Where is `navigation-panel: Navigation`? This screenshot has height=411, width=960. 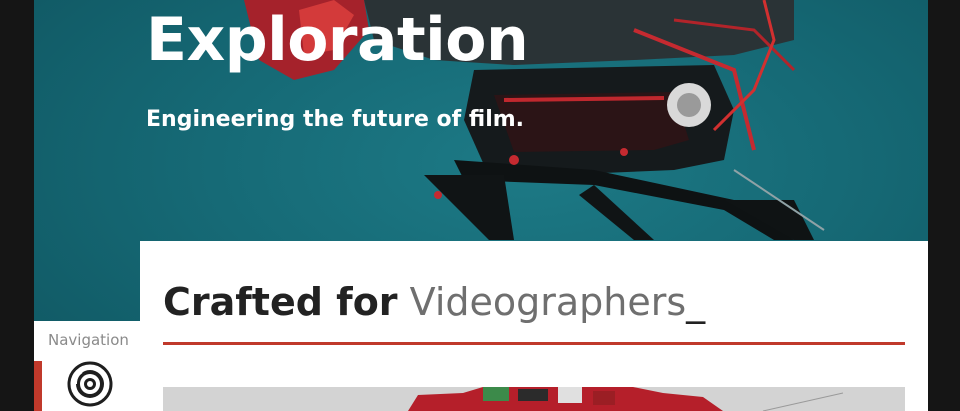
navigation-panel: Navigation is located at coordinates (87, 366).